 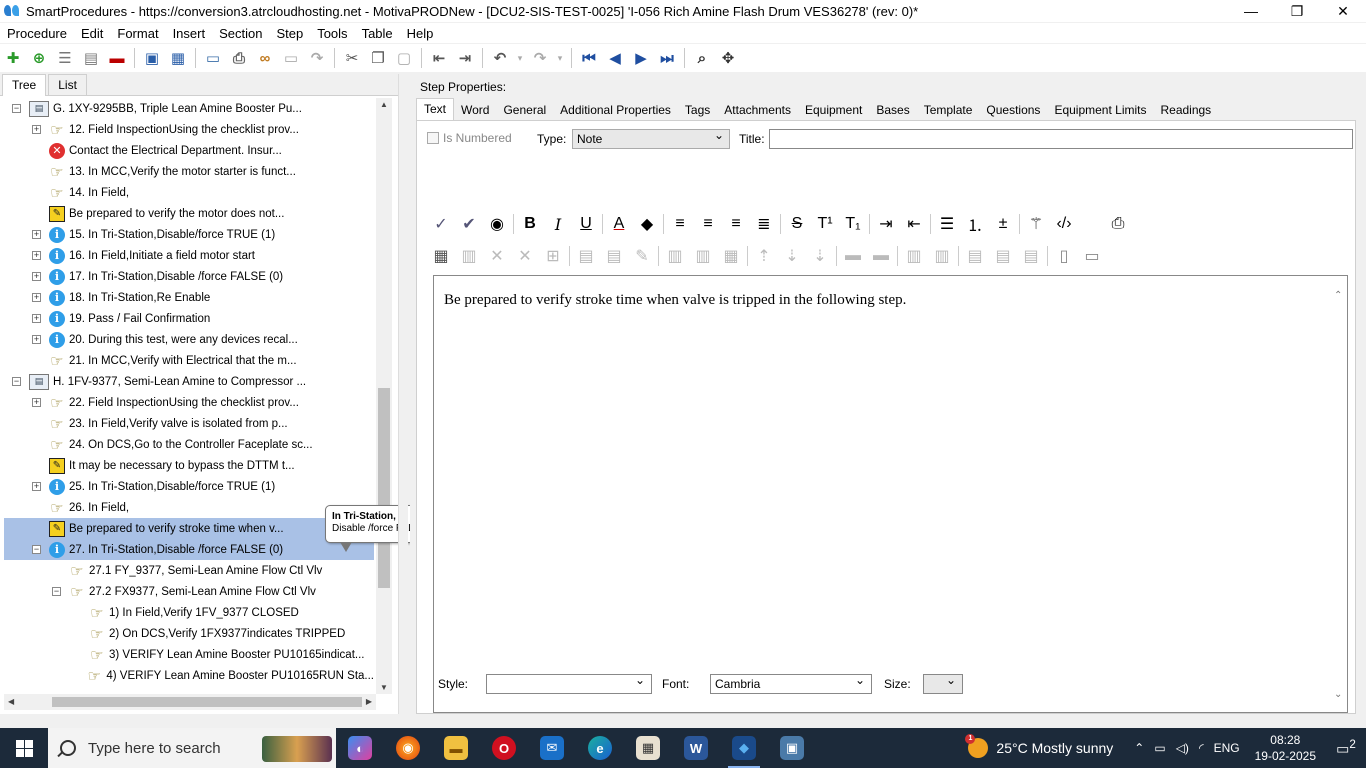 What do you see at coordinates (384, 396) in the screenshot?
I see `tree-vertical-scrollbar: ▲ ▼` at bounding box center [384, 396].